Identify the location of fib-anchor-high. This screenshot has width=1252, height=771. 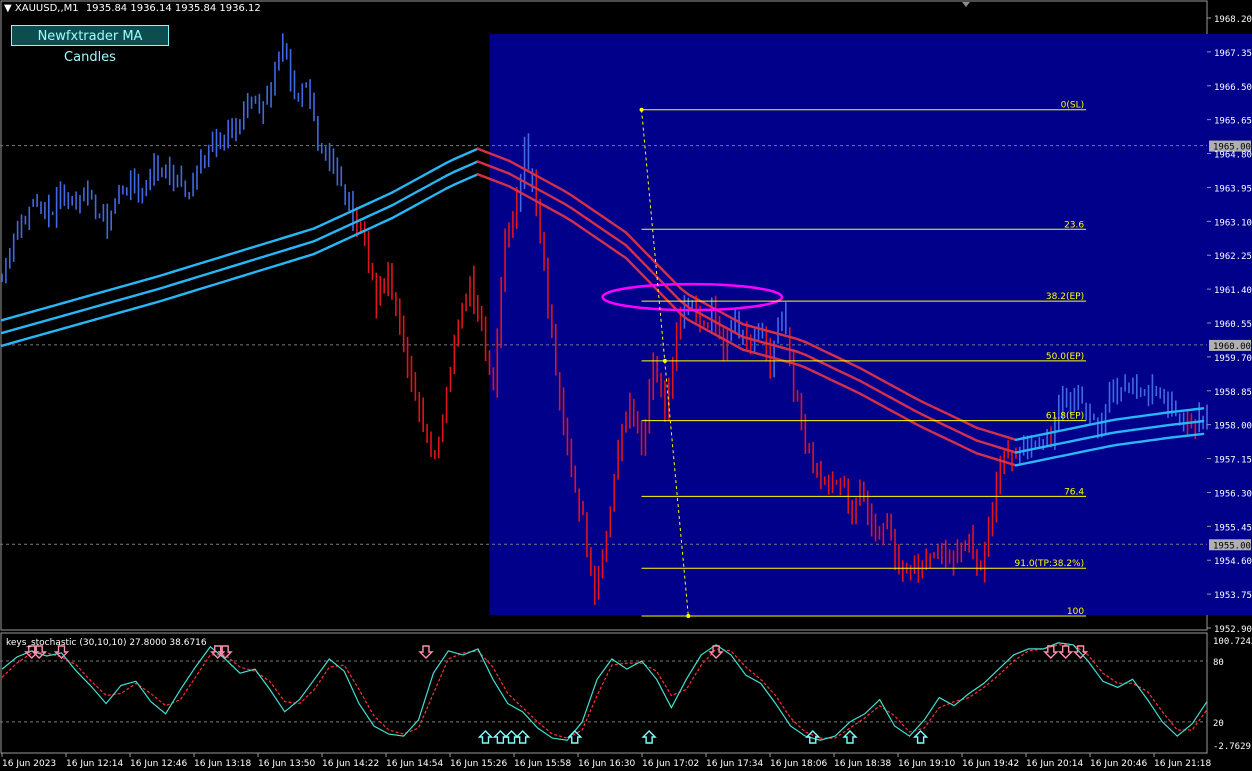
(641, 109).